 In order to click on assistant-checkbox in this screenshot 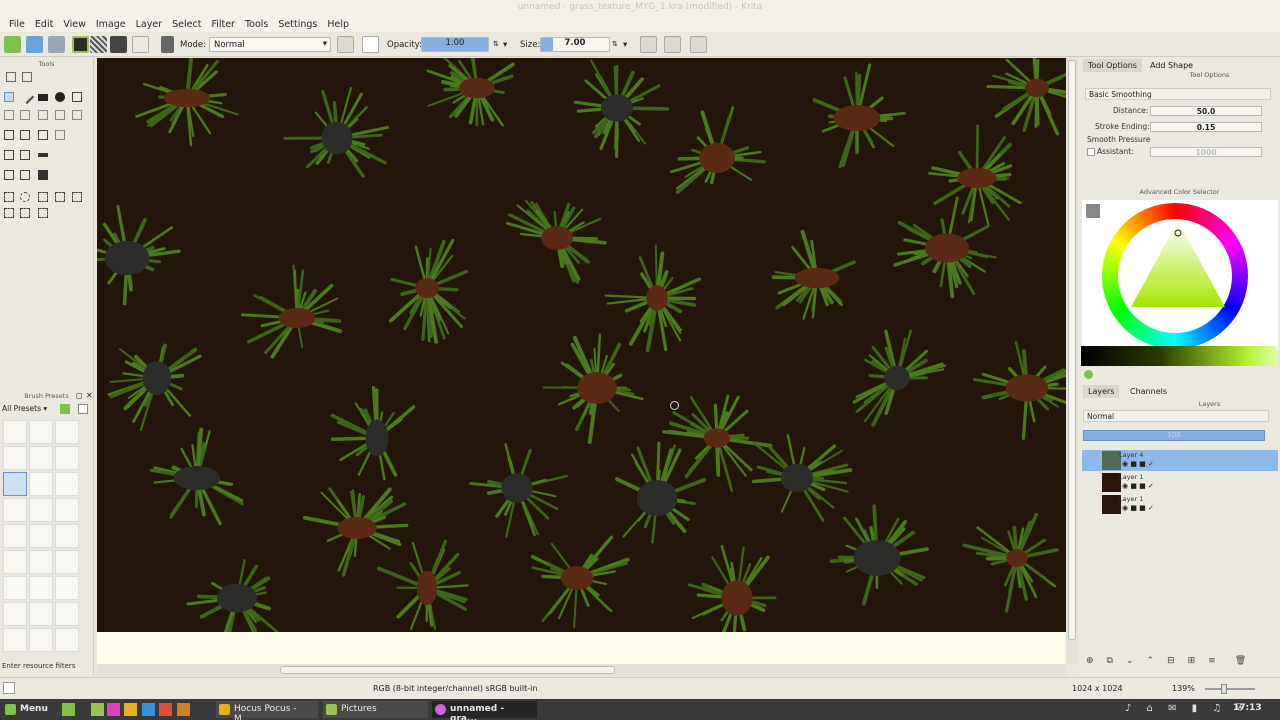, I will do `click(1091, 152)`.